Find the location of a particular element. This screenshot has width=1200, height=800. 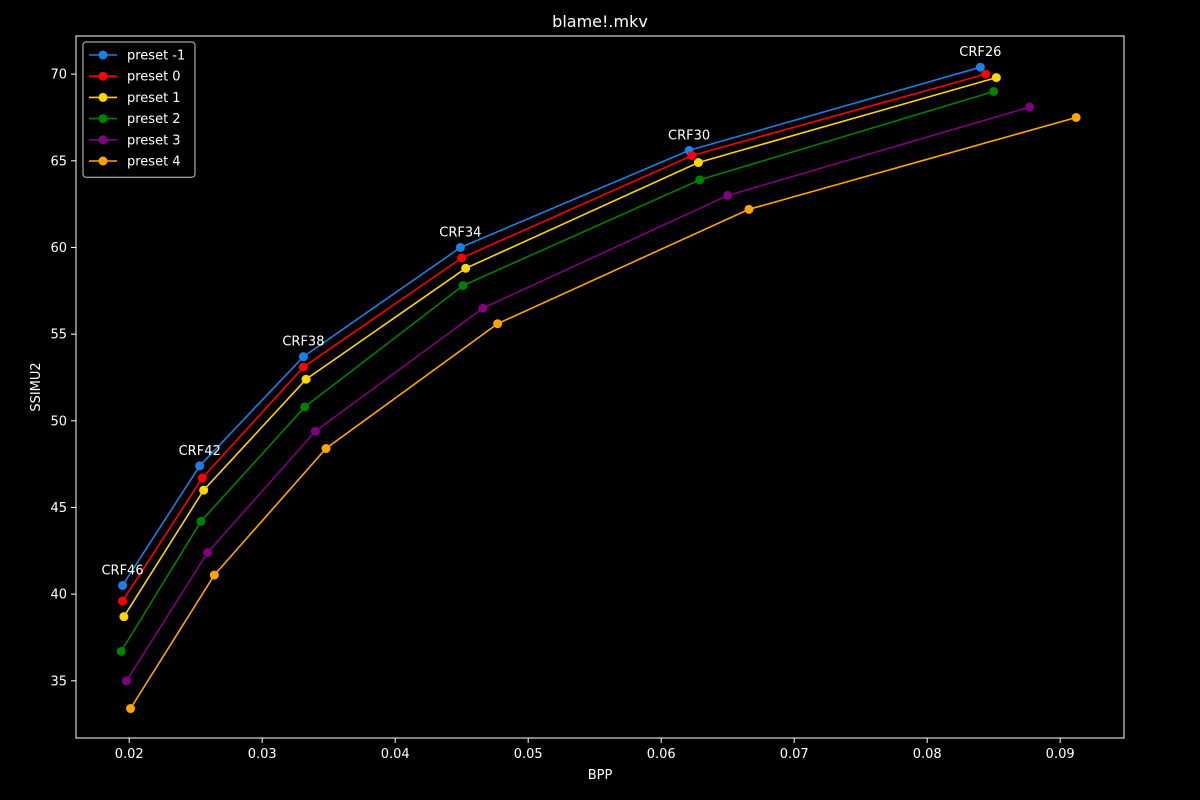

legend-label: preset -1 is located at coordinates (156, 56).